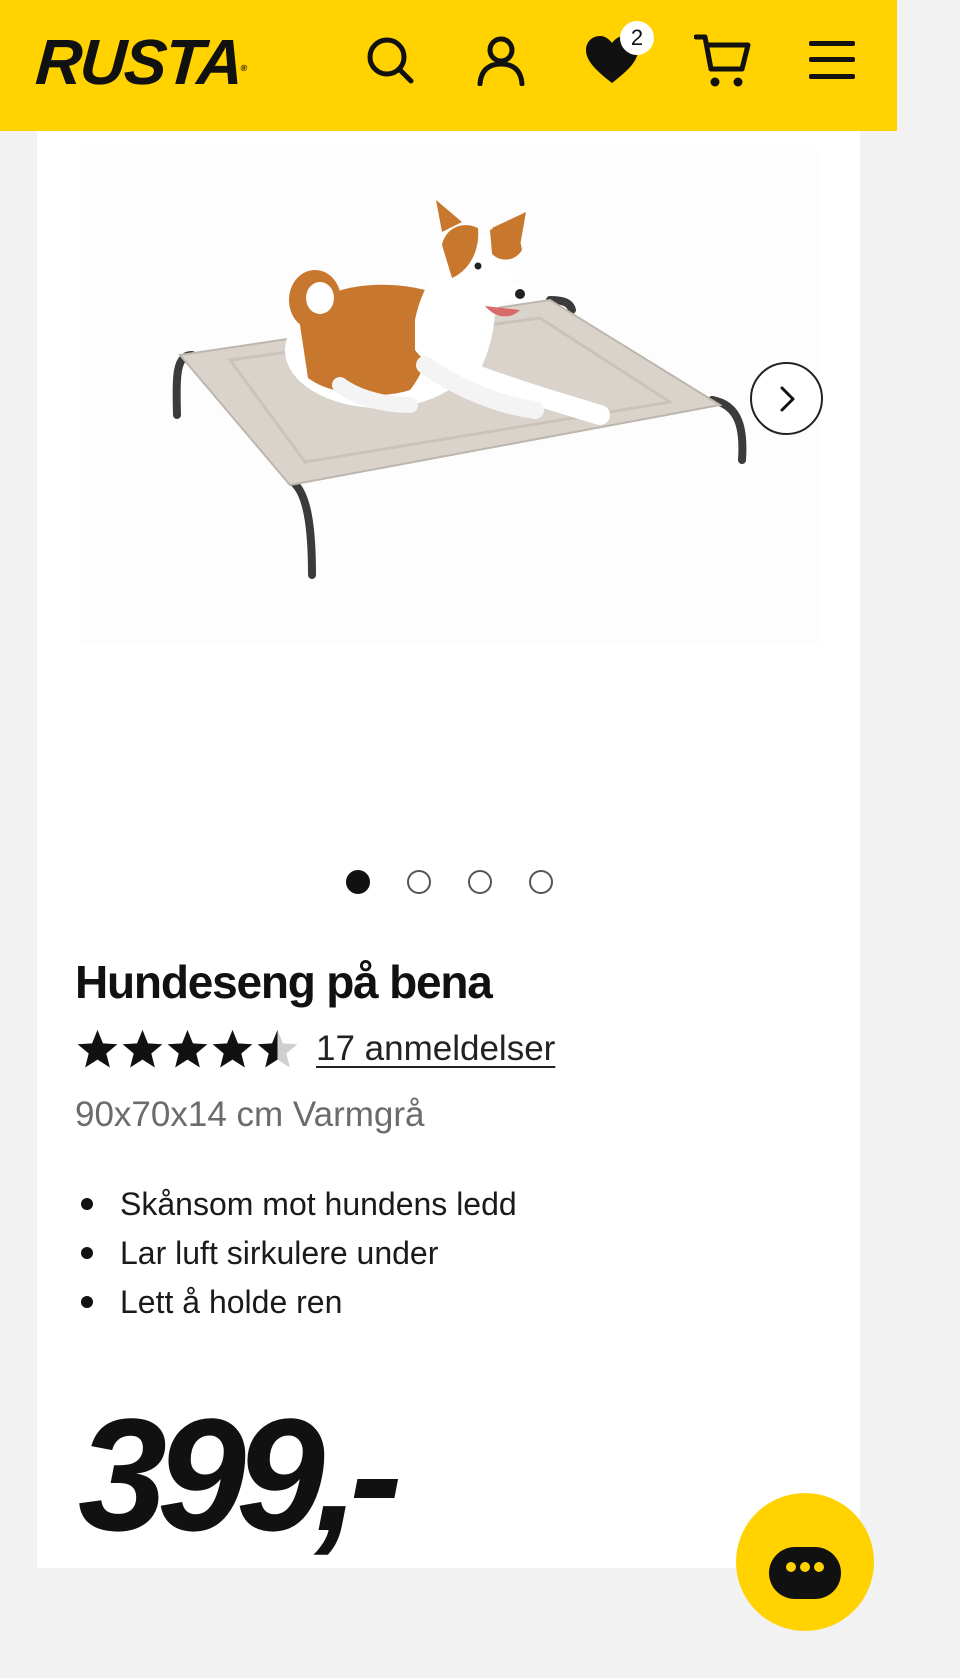 The height and width of the screenshot is (1678, 960). Describe the element at coordinates (501, 60) in the screenshot. I see `user-icon` at that location.